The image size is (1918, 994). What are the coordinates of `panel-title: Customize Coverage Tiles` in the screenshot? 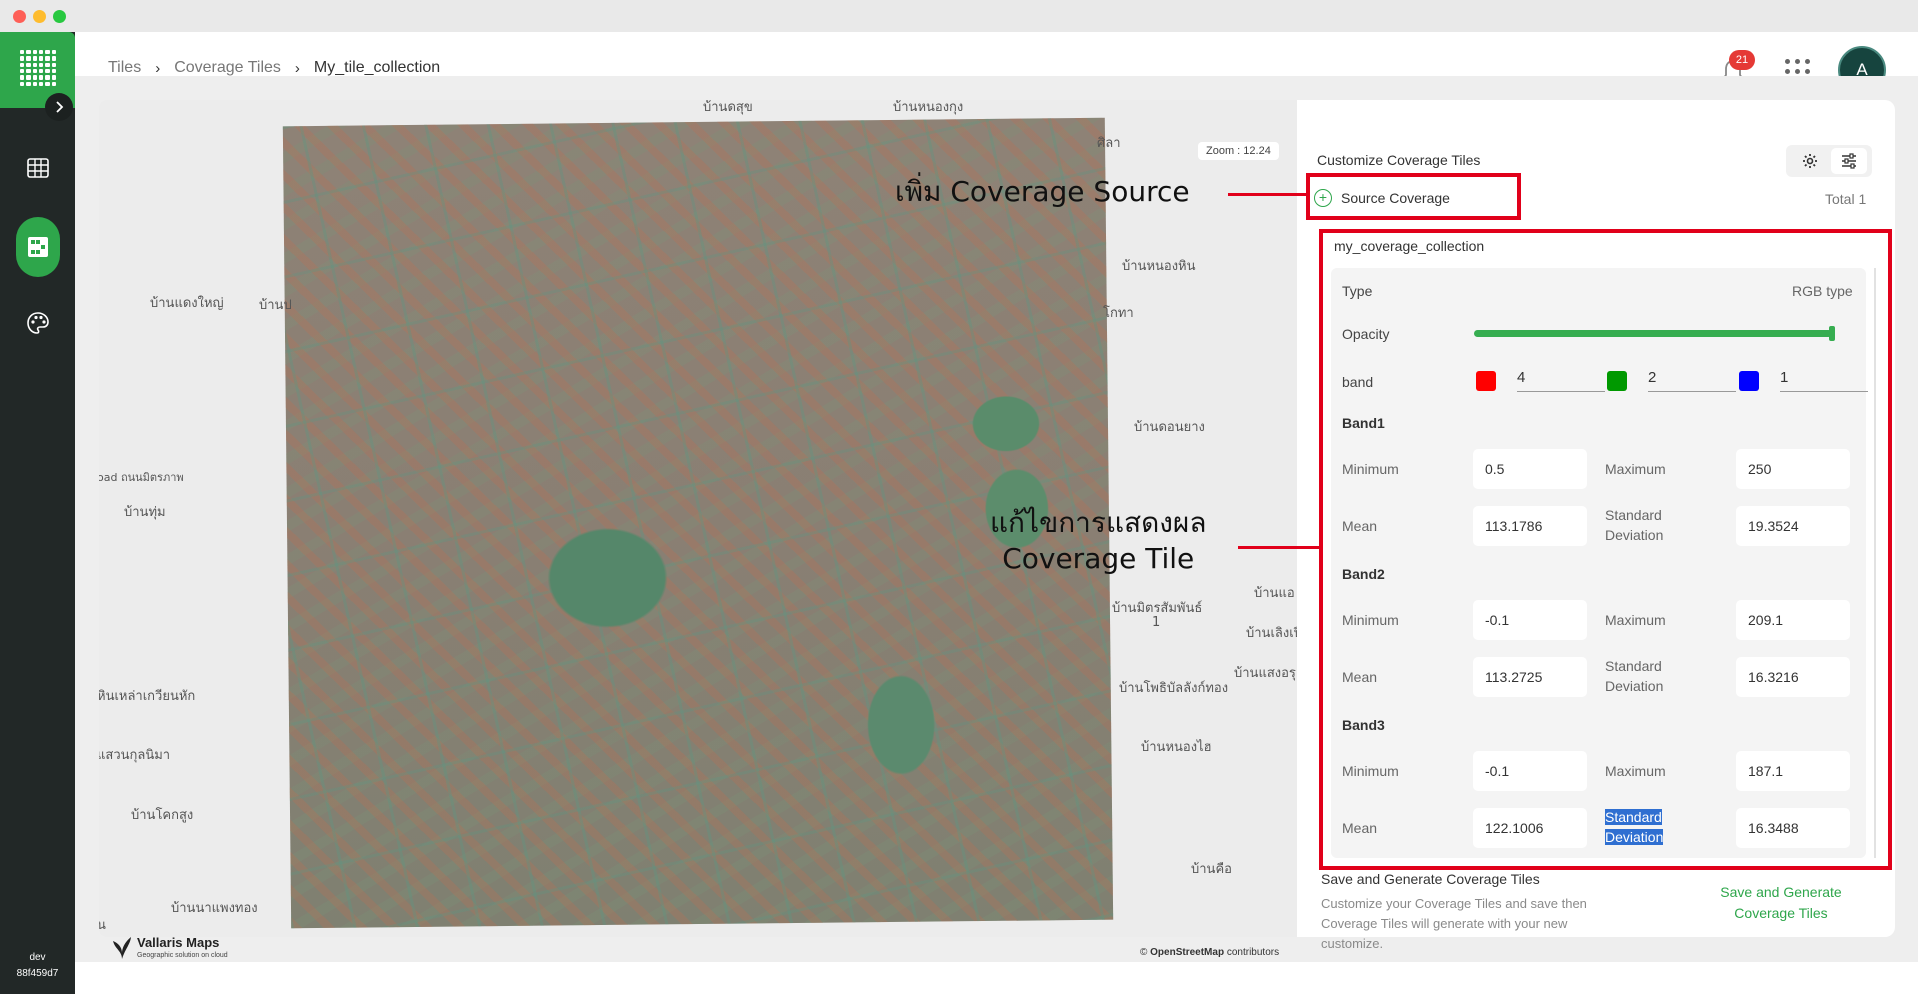 It's located at (1399, 160).